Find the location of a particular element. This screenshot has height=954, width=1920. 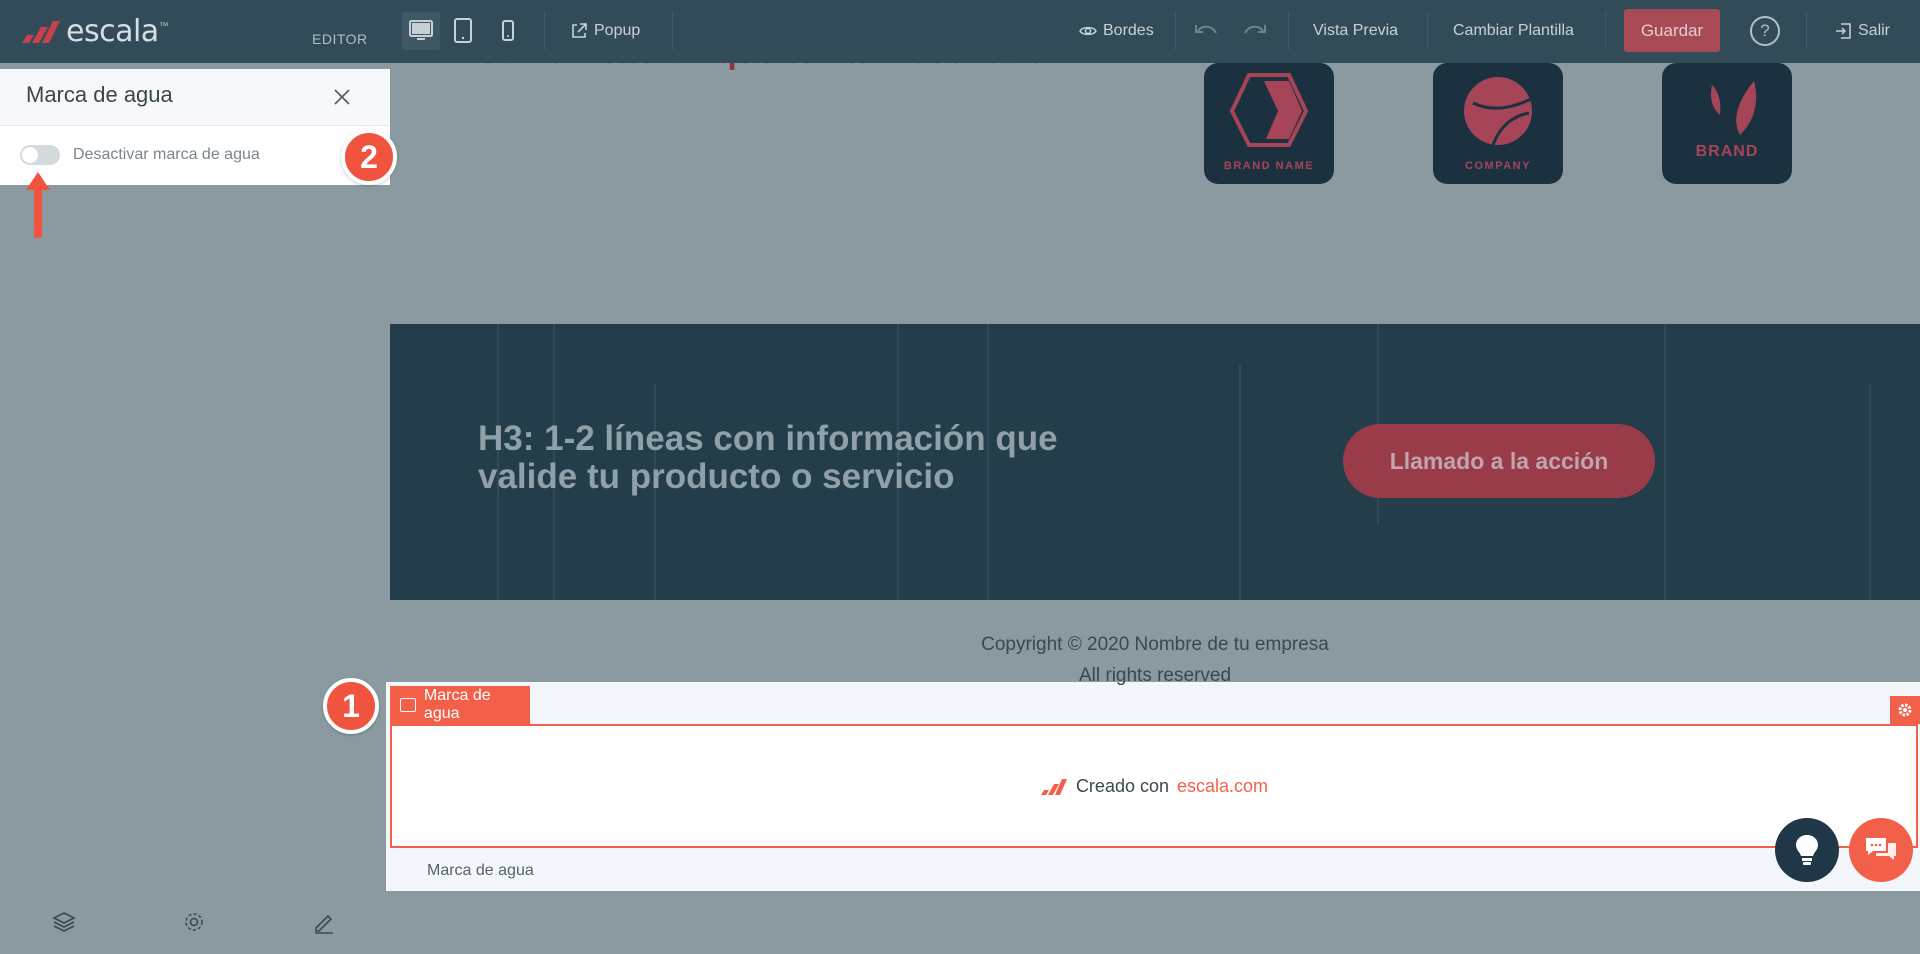

popup-button: Popup is located at coordinates (605, 31).